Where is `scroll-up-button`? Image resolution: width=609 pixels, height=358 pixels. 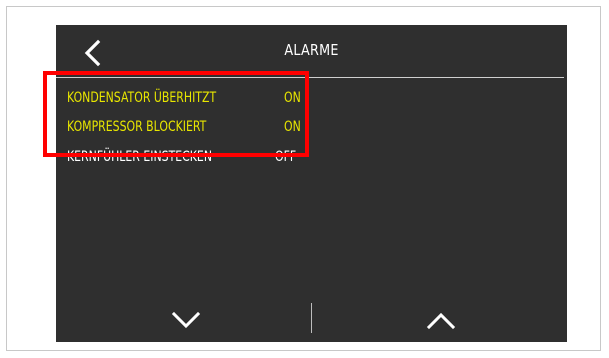
scroll-up-button is located at coordinates (441, 320).